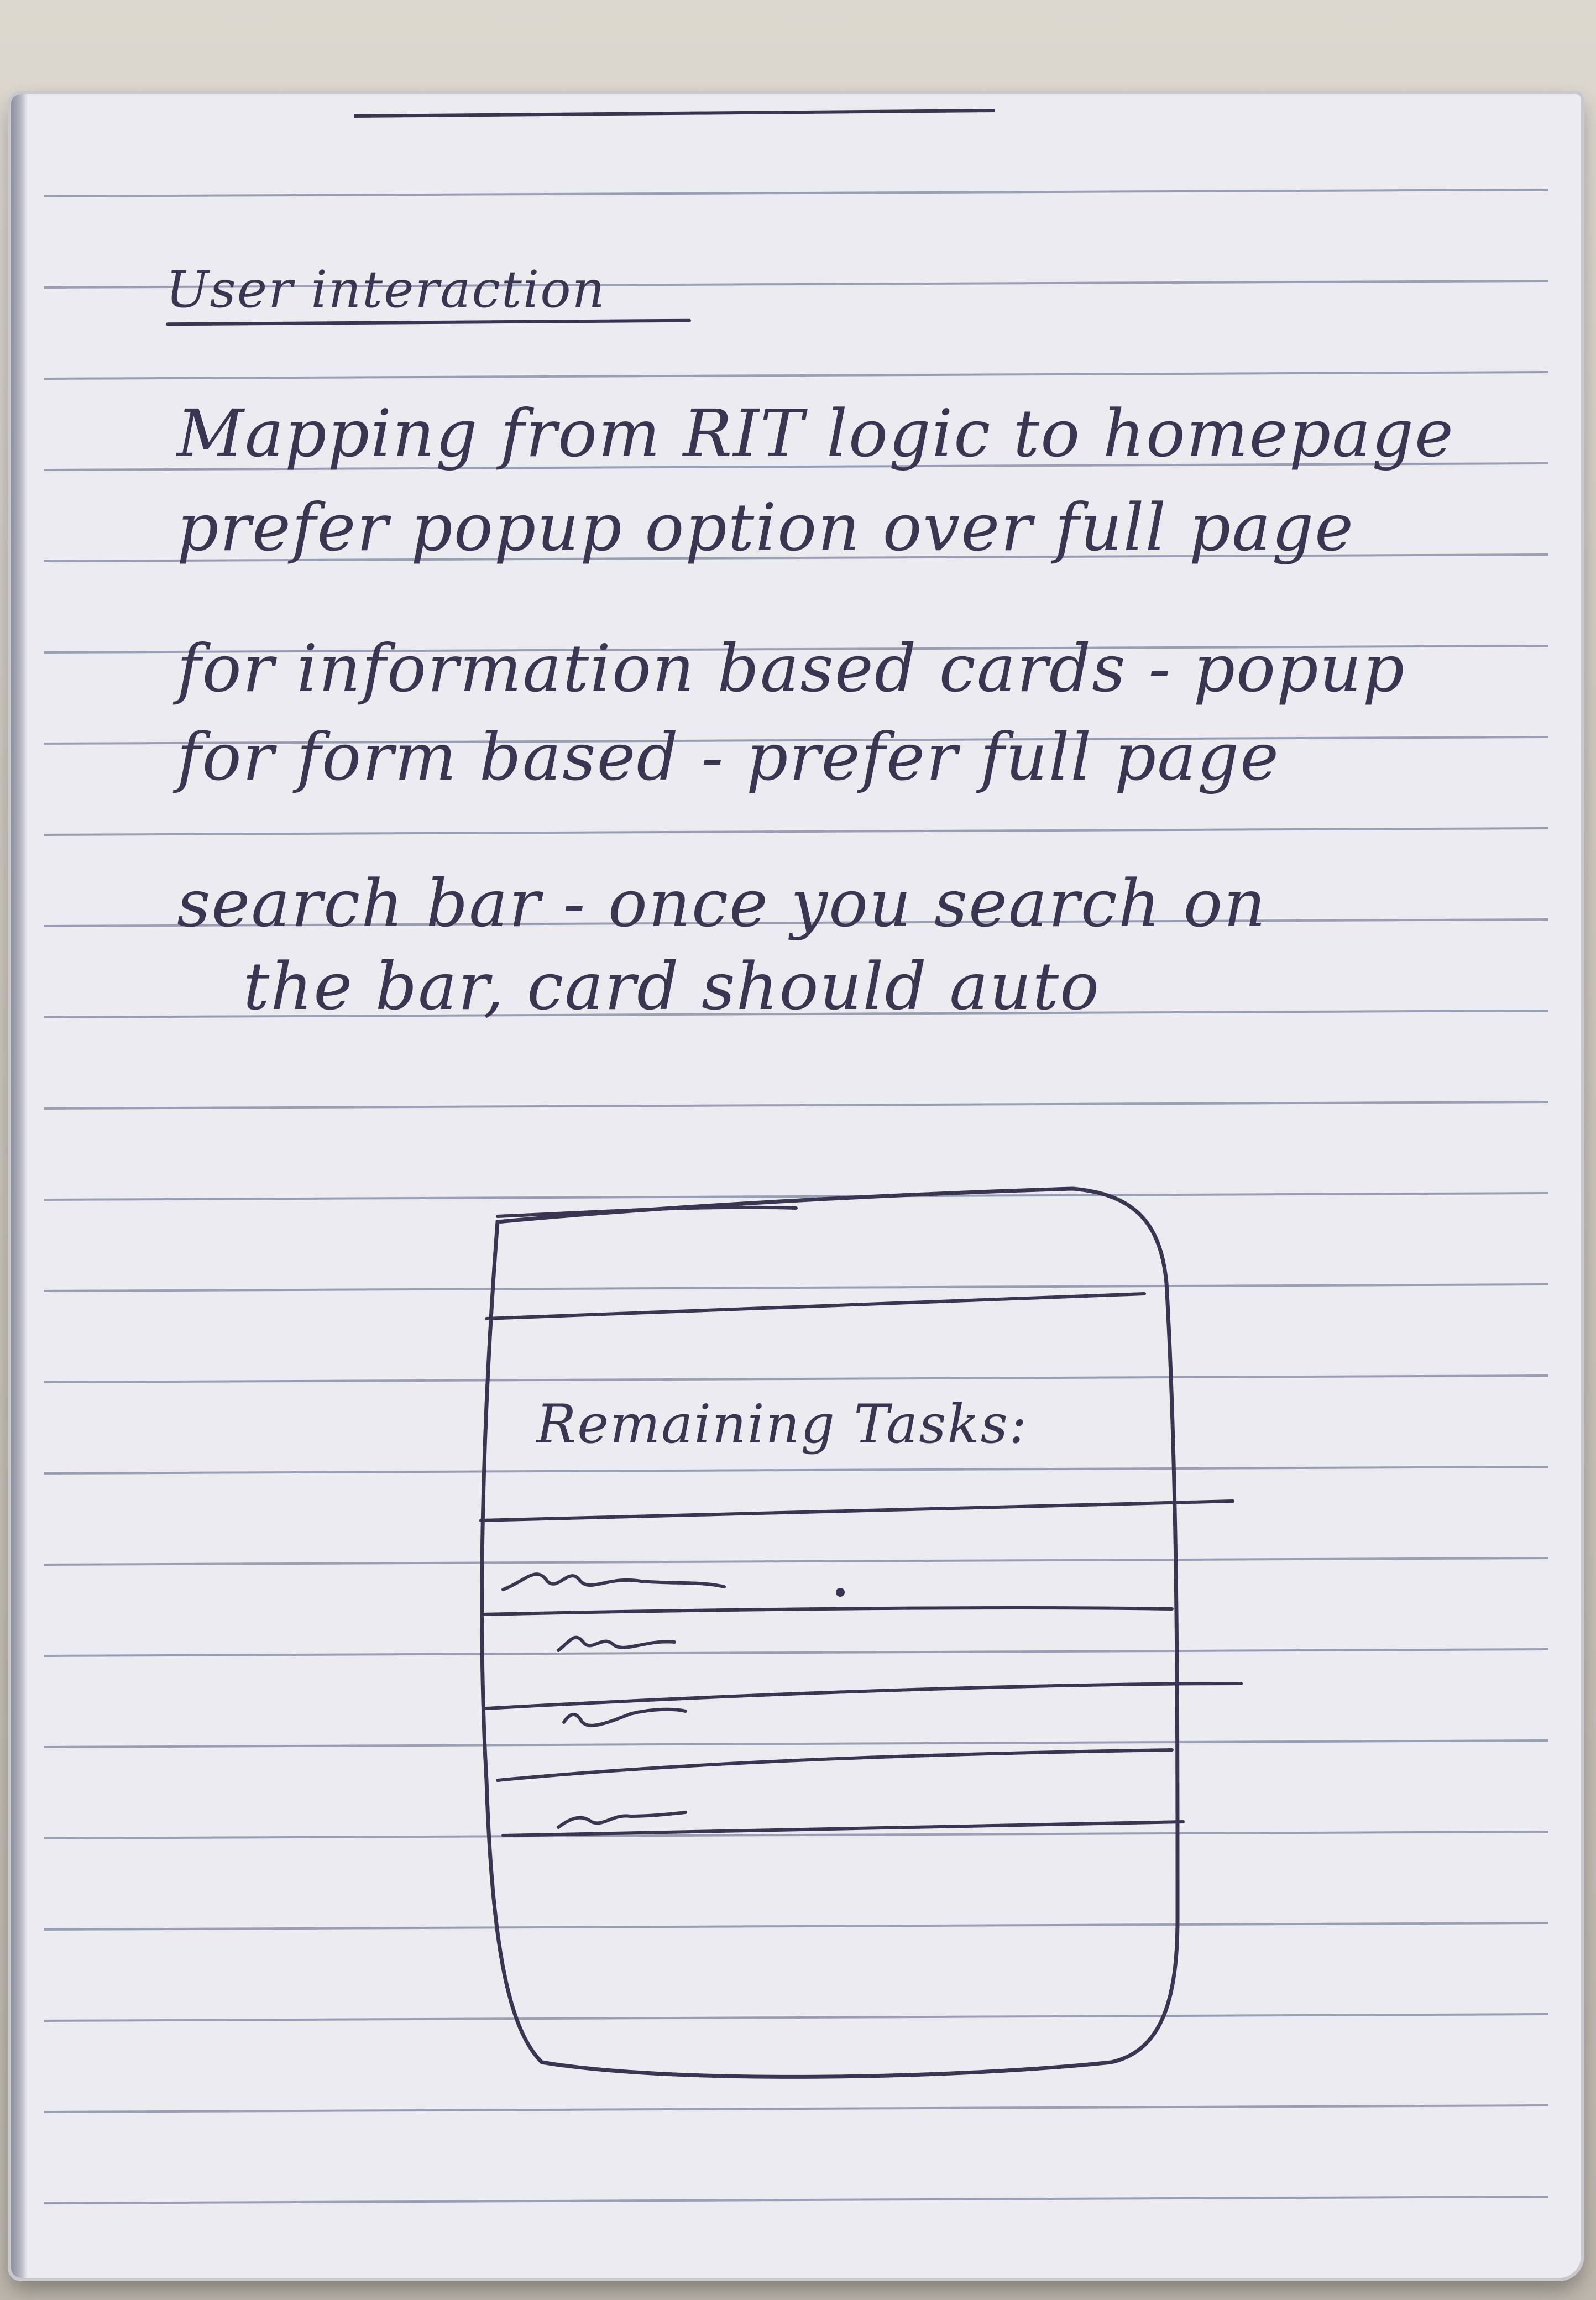  I want to click on ink-dot, so click(840, 1592).